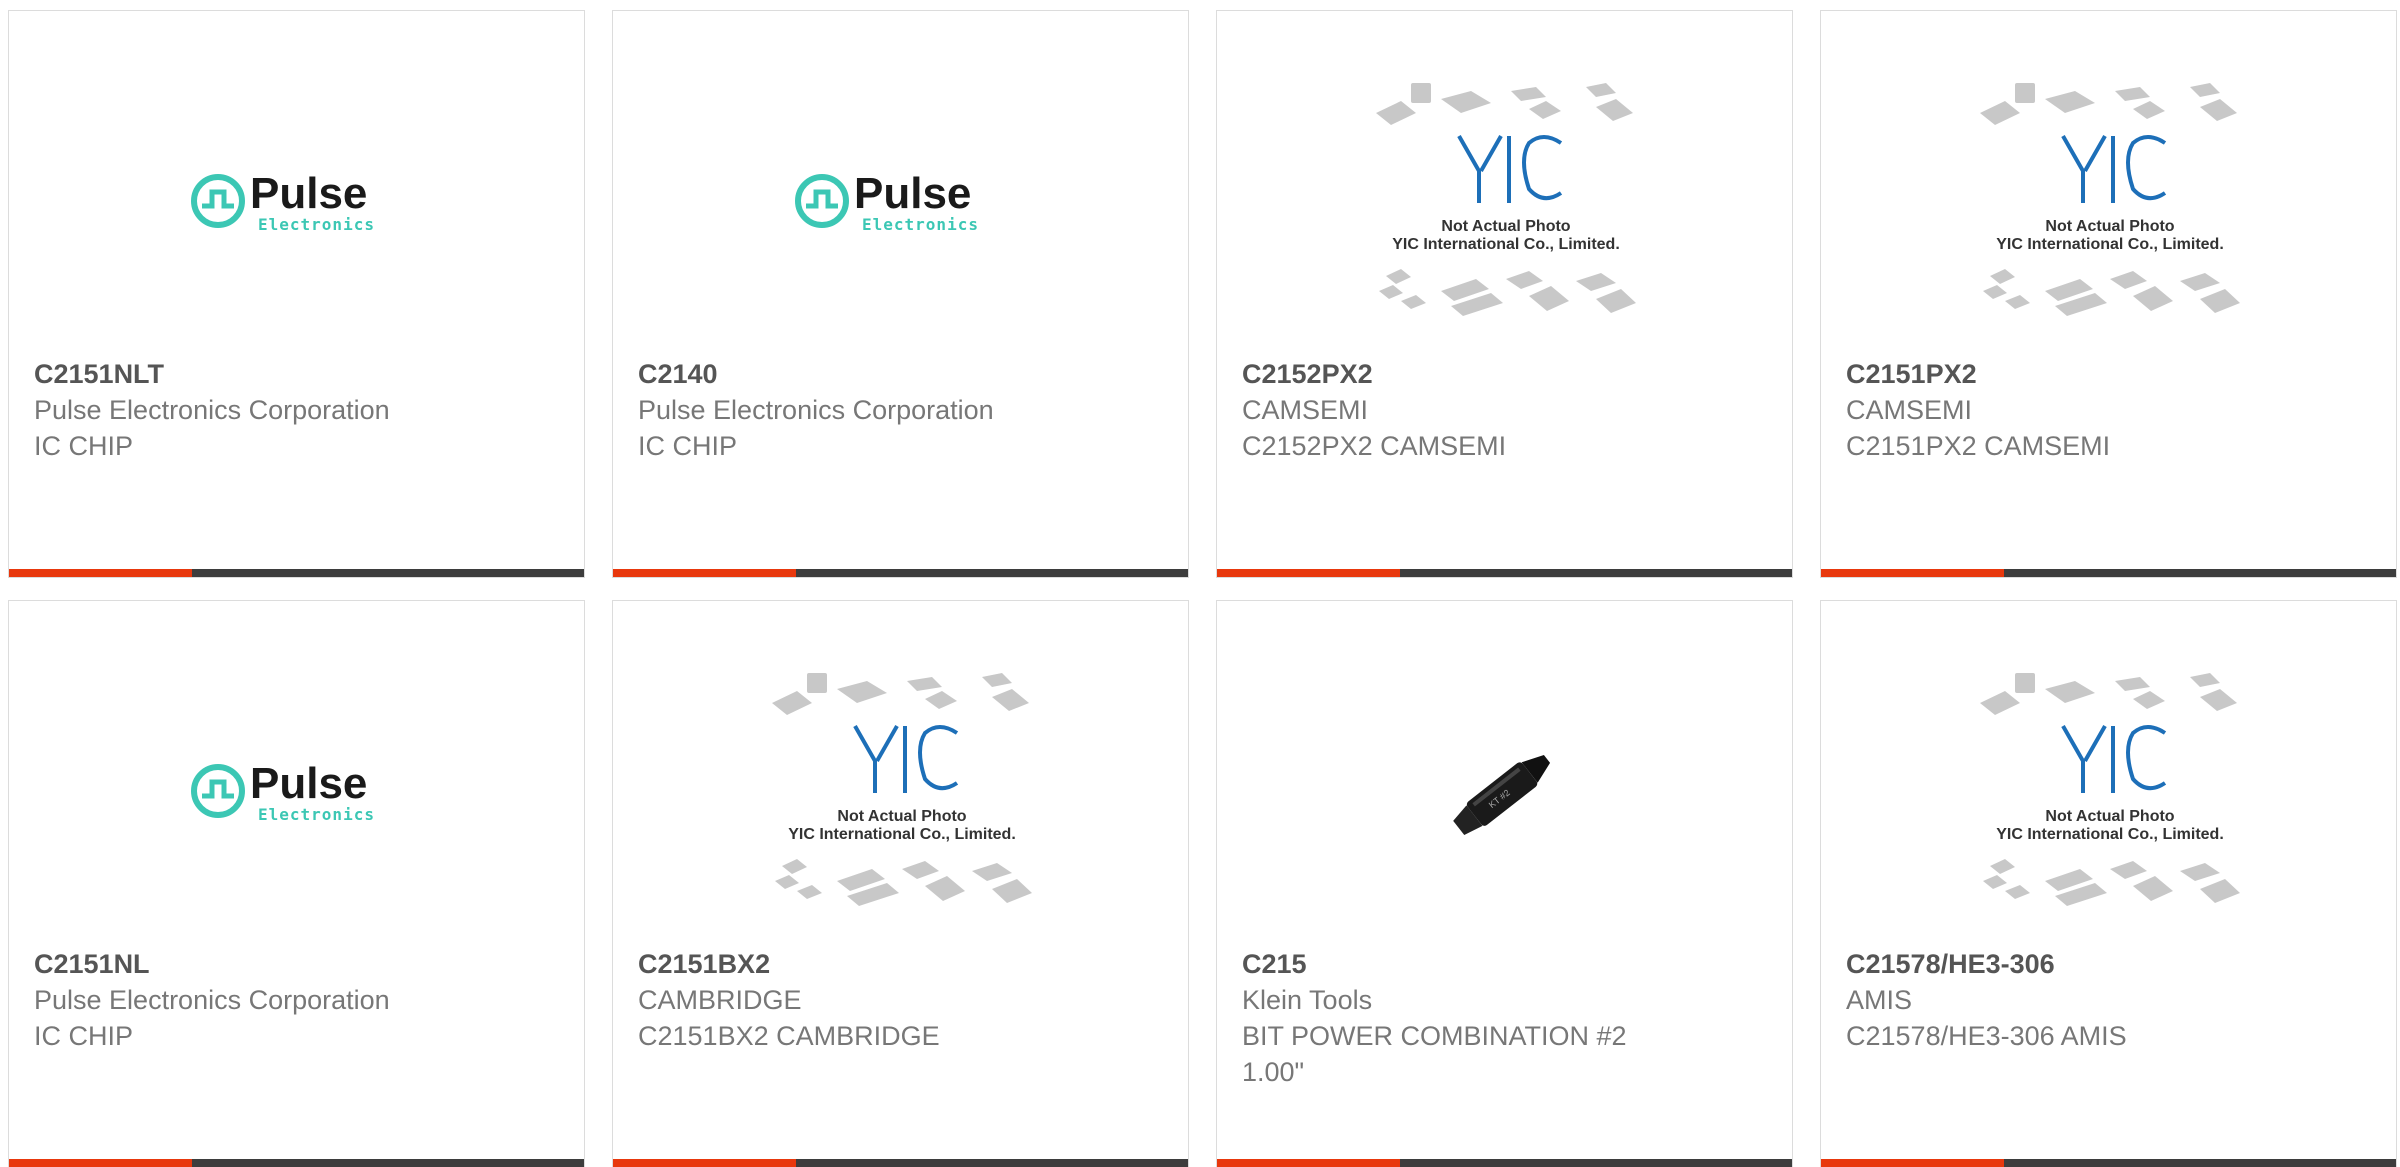 This screenshot has width=2400, height=1167. I want to click on part-number: C2151PX2, so click(2106, 374).